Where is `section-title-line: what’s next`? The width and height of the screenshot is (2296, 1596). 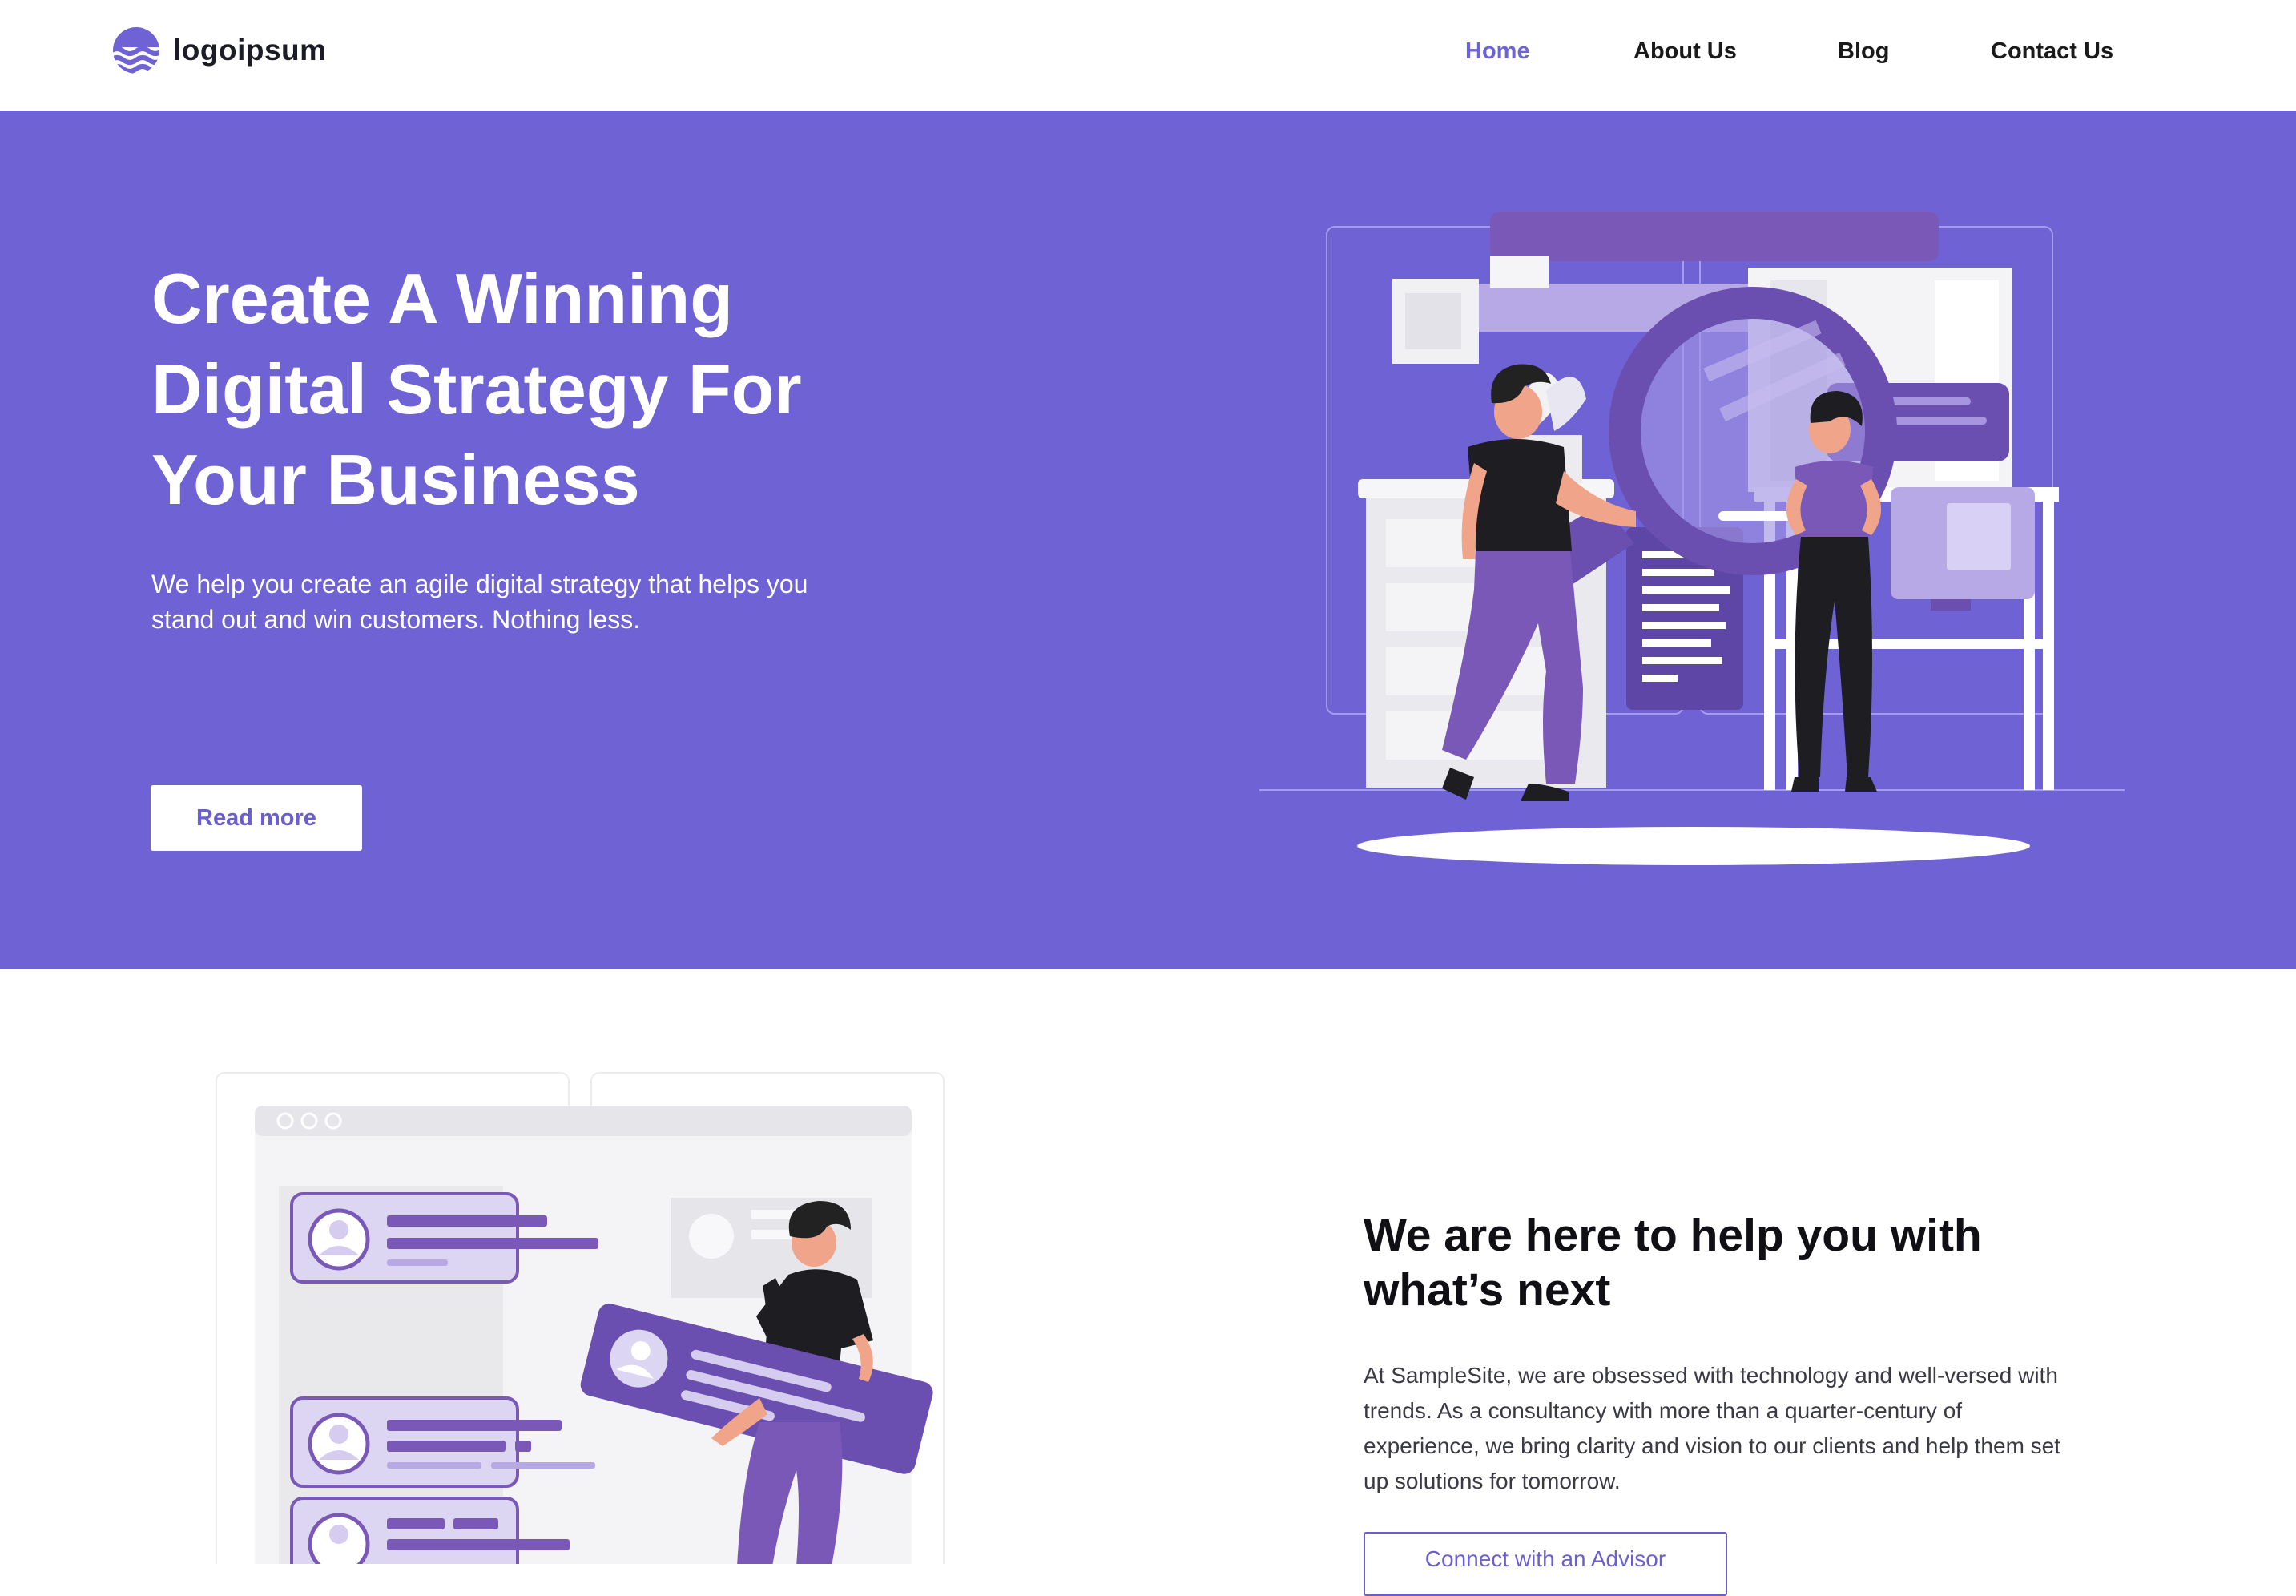
section-title-line: what’s next is located at coordinates (1487, 1290).